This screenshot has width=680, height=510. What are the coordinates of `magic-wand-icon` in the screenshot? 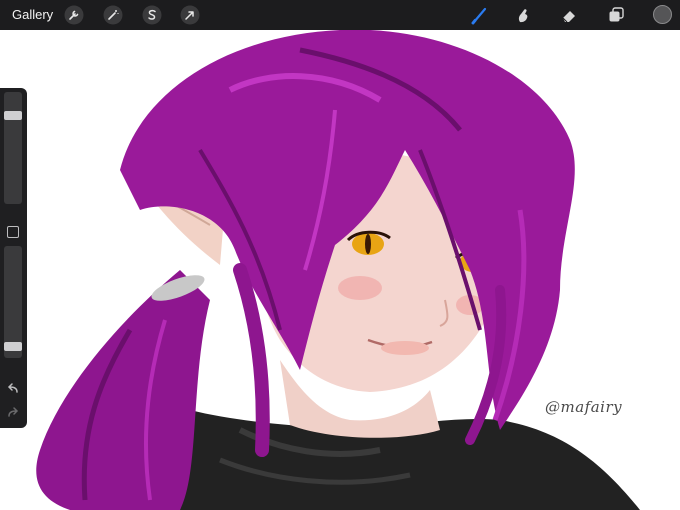 It's located at (113, 15).